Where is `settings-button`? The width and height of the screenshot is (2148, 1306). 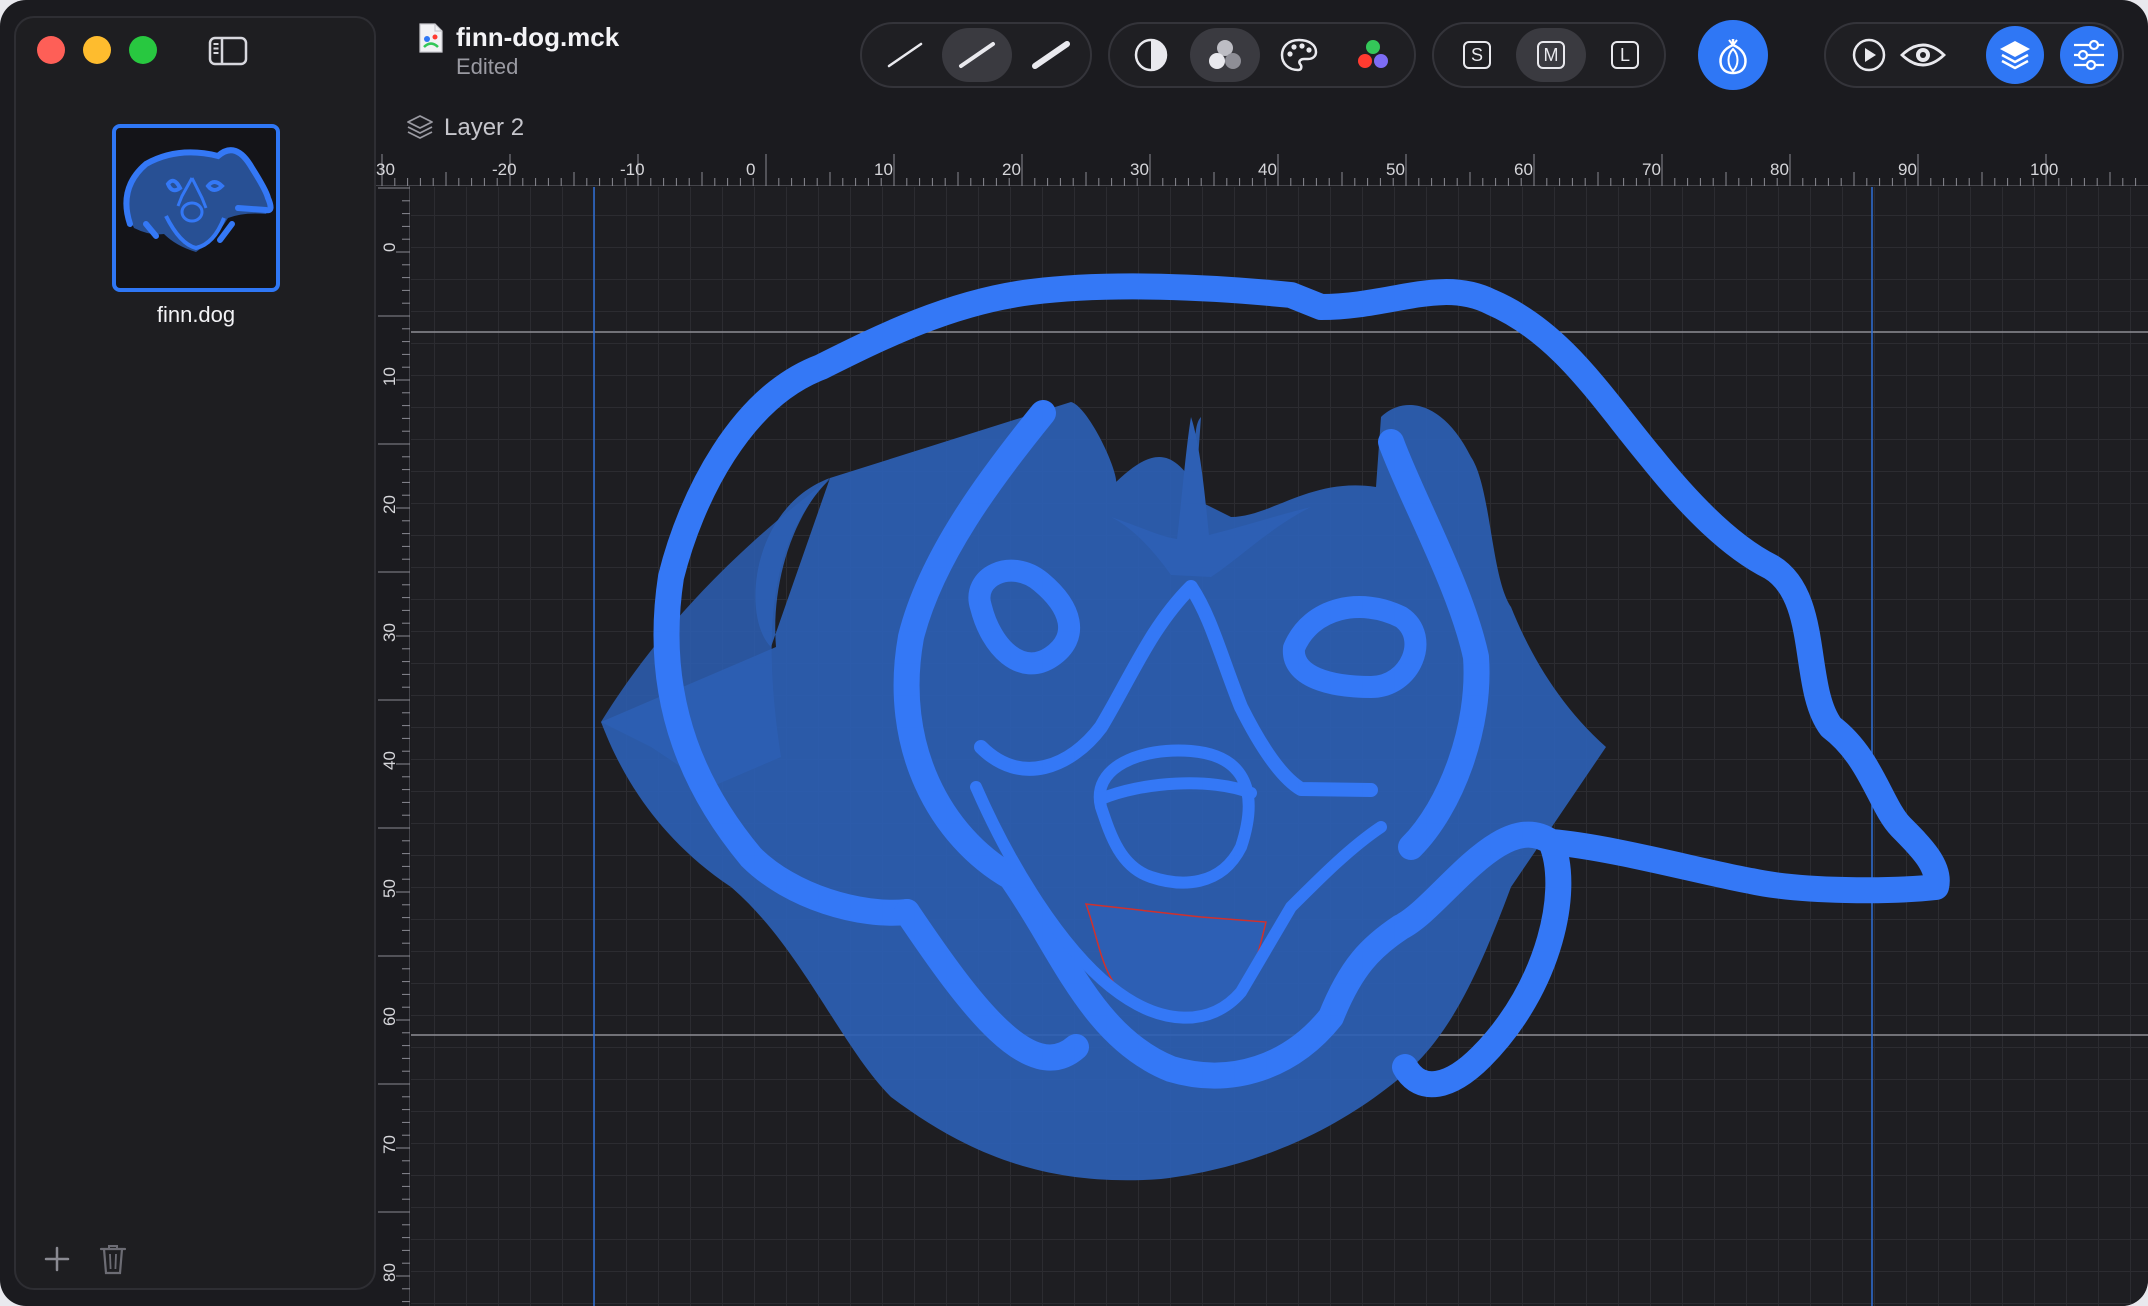 settings-button is located at coordinates (2089, 55).